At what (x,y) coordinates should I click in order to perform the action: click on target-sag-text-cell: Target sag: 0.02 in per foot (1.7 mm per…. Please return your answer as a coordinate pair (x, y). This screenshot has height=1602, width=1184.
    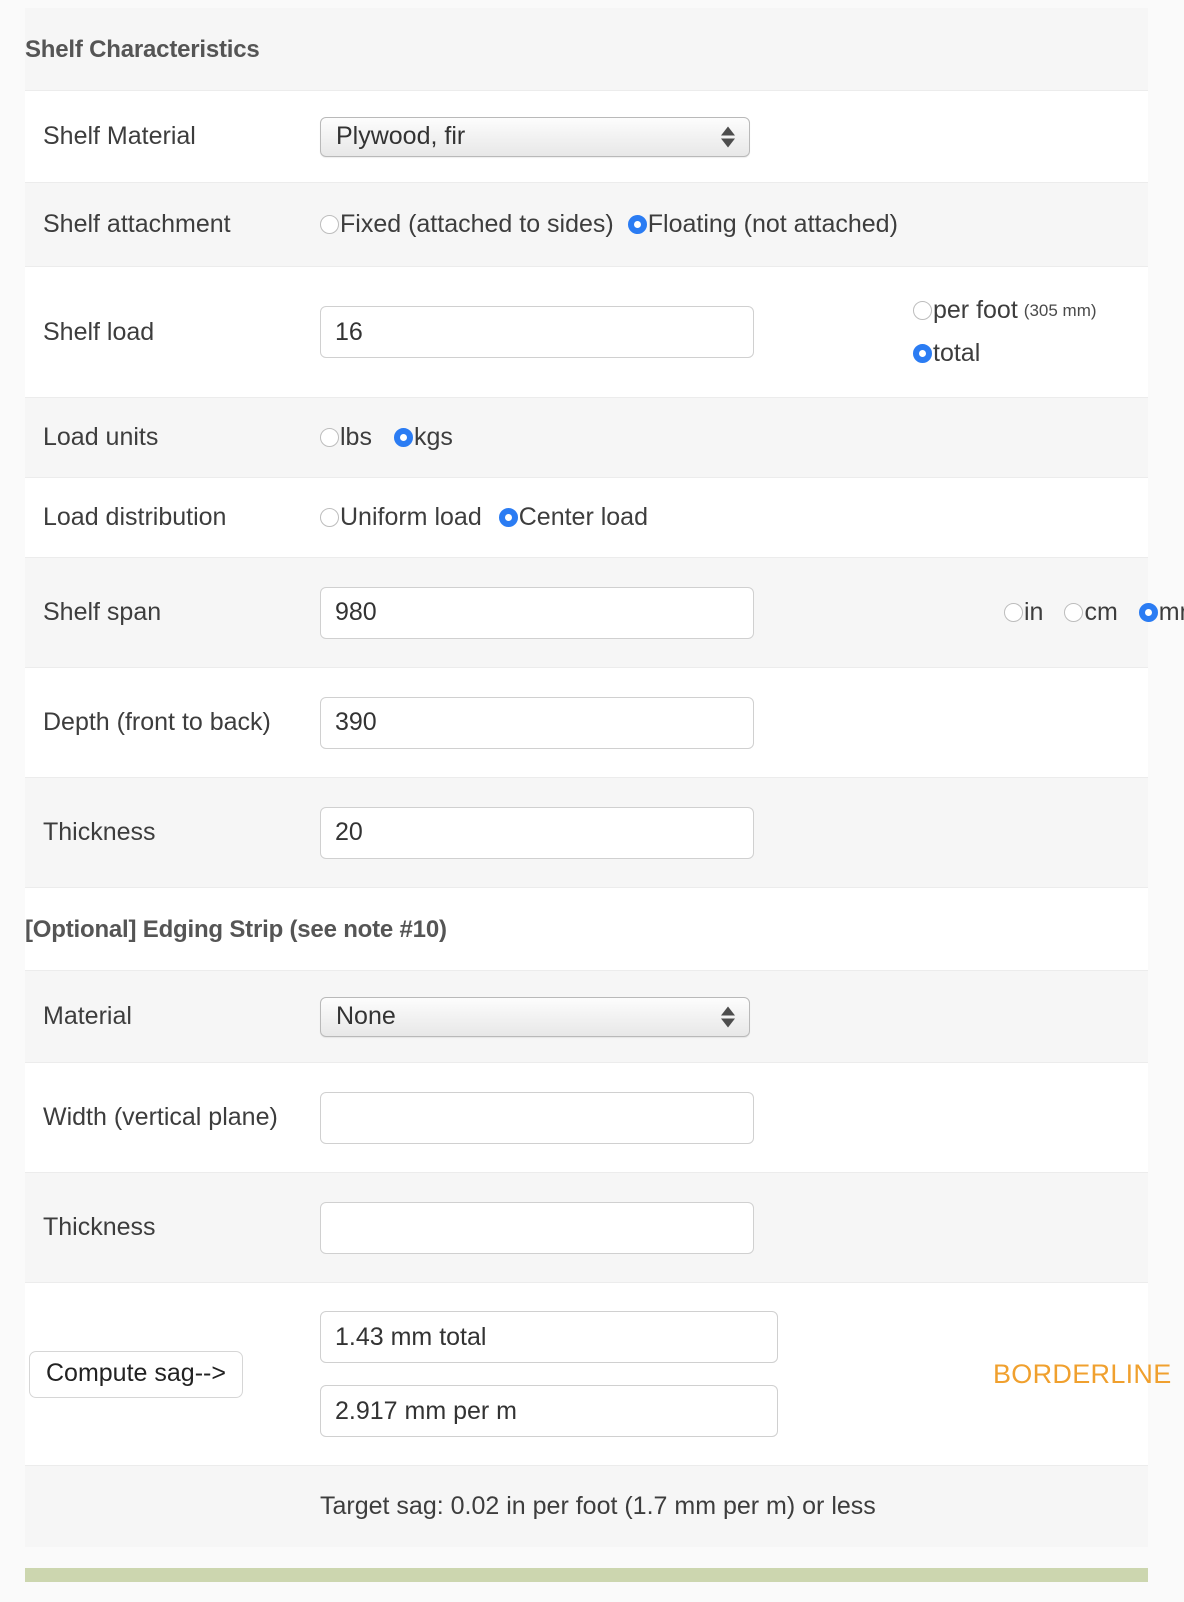
    Looking at the image, I should click on (734, 1506).